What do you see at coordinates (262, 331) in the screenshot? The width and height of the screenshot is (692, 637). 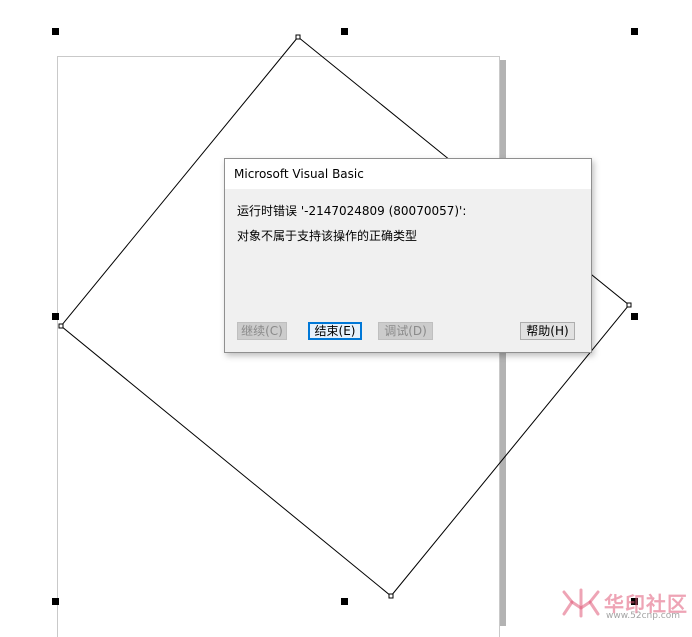 I see `continue-button: 继续(C)` at bounding box center [262, 331].